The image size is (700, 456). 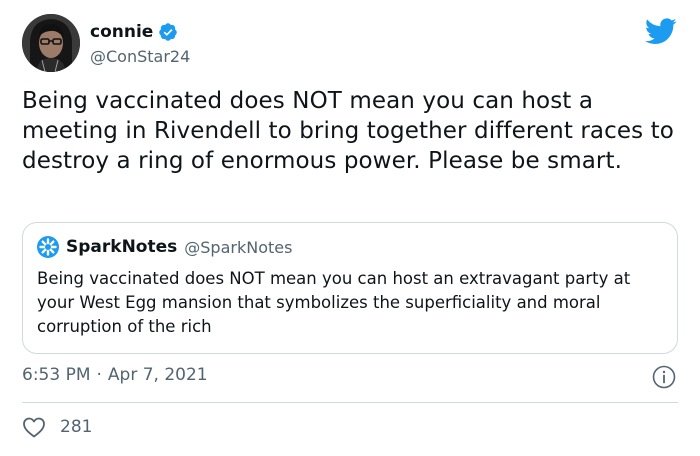 What do you see at coordinates (168, 32) in the screenshot?
I see `verified-badge-icon` at bounding box center [168, 32].